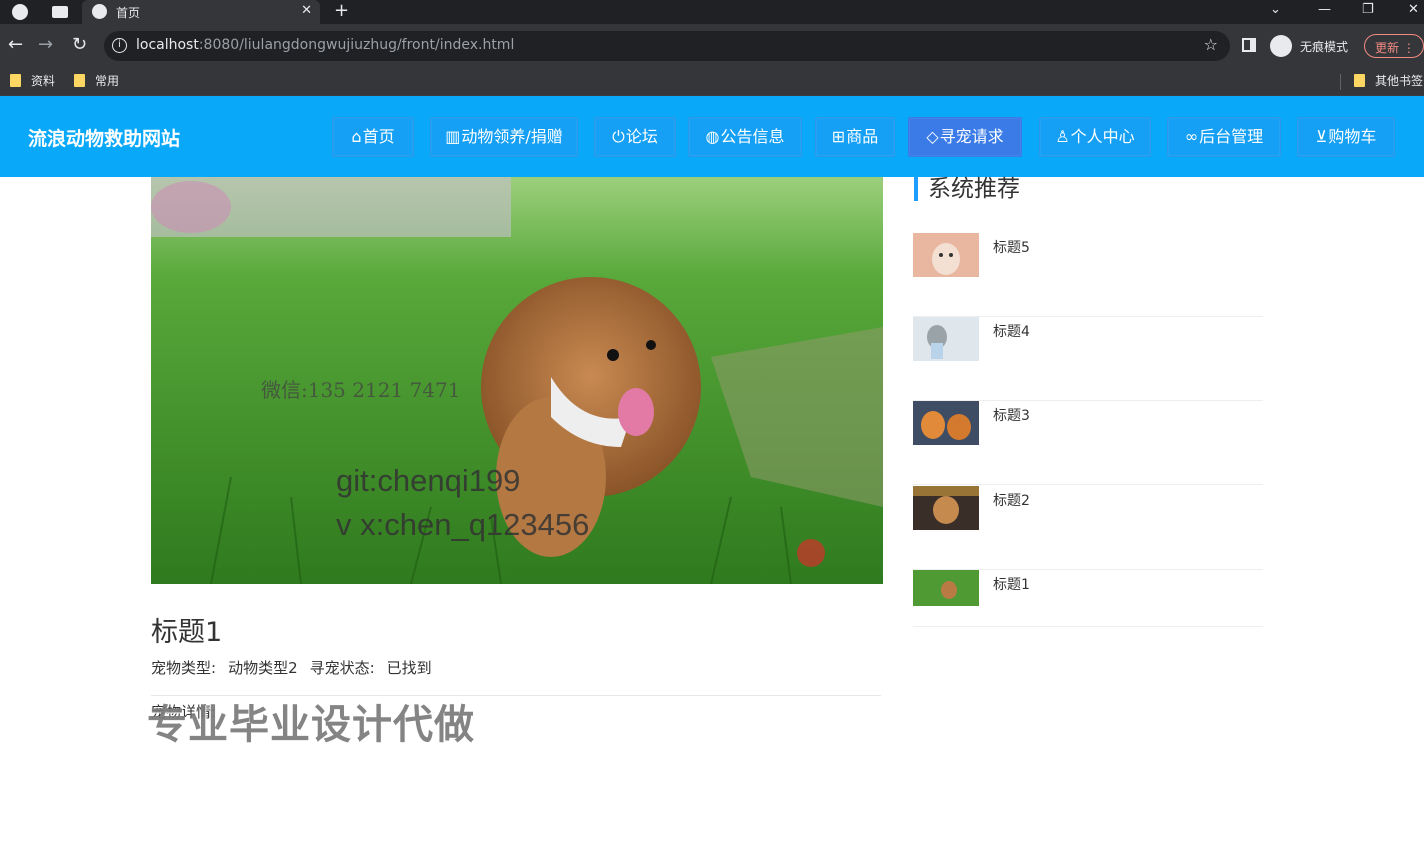 Image resolution: width=1424 pixels, height=848 pixels. Describe the element at coordinates (1011, 247) in the screenshot. I see `recommend-item-label: 标题5` at that location.